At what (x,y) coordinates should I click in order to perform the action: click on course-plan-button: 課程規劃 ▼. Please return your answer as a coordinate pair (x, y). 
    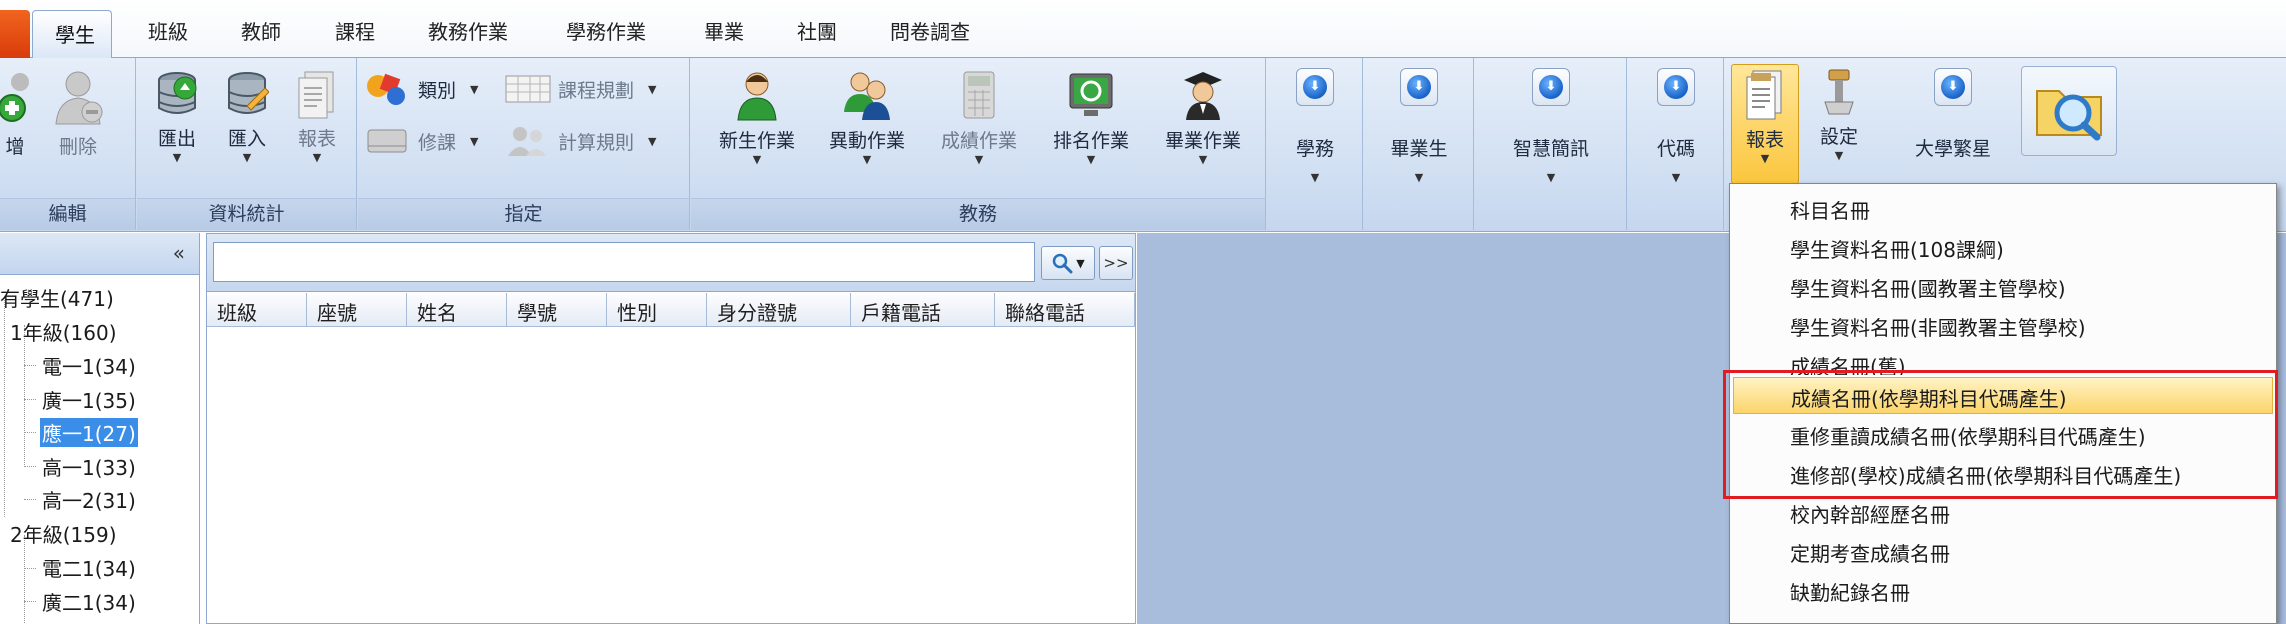
    Looking at the image, I should click on (580, 89).